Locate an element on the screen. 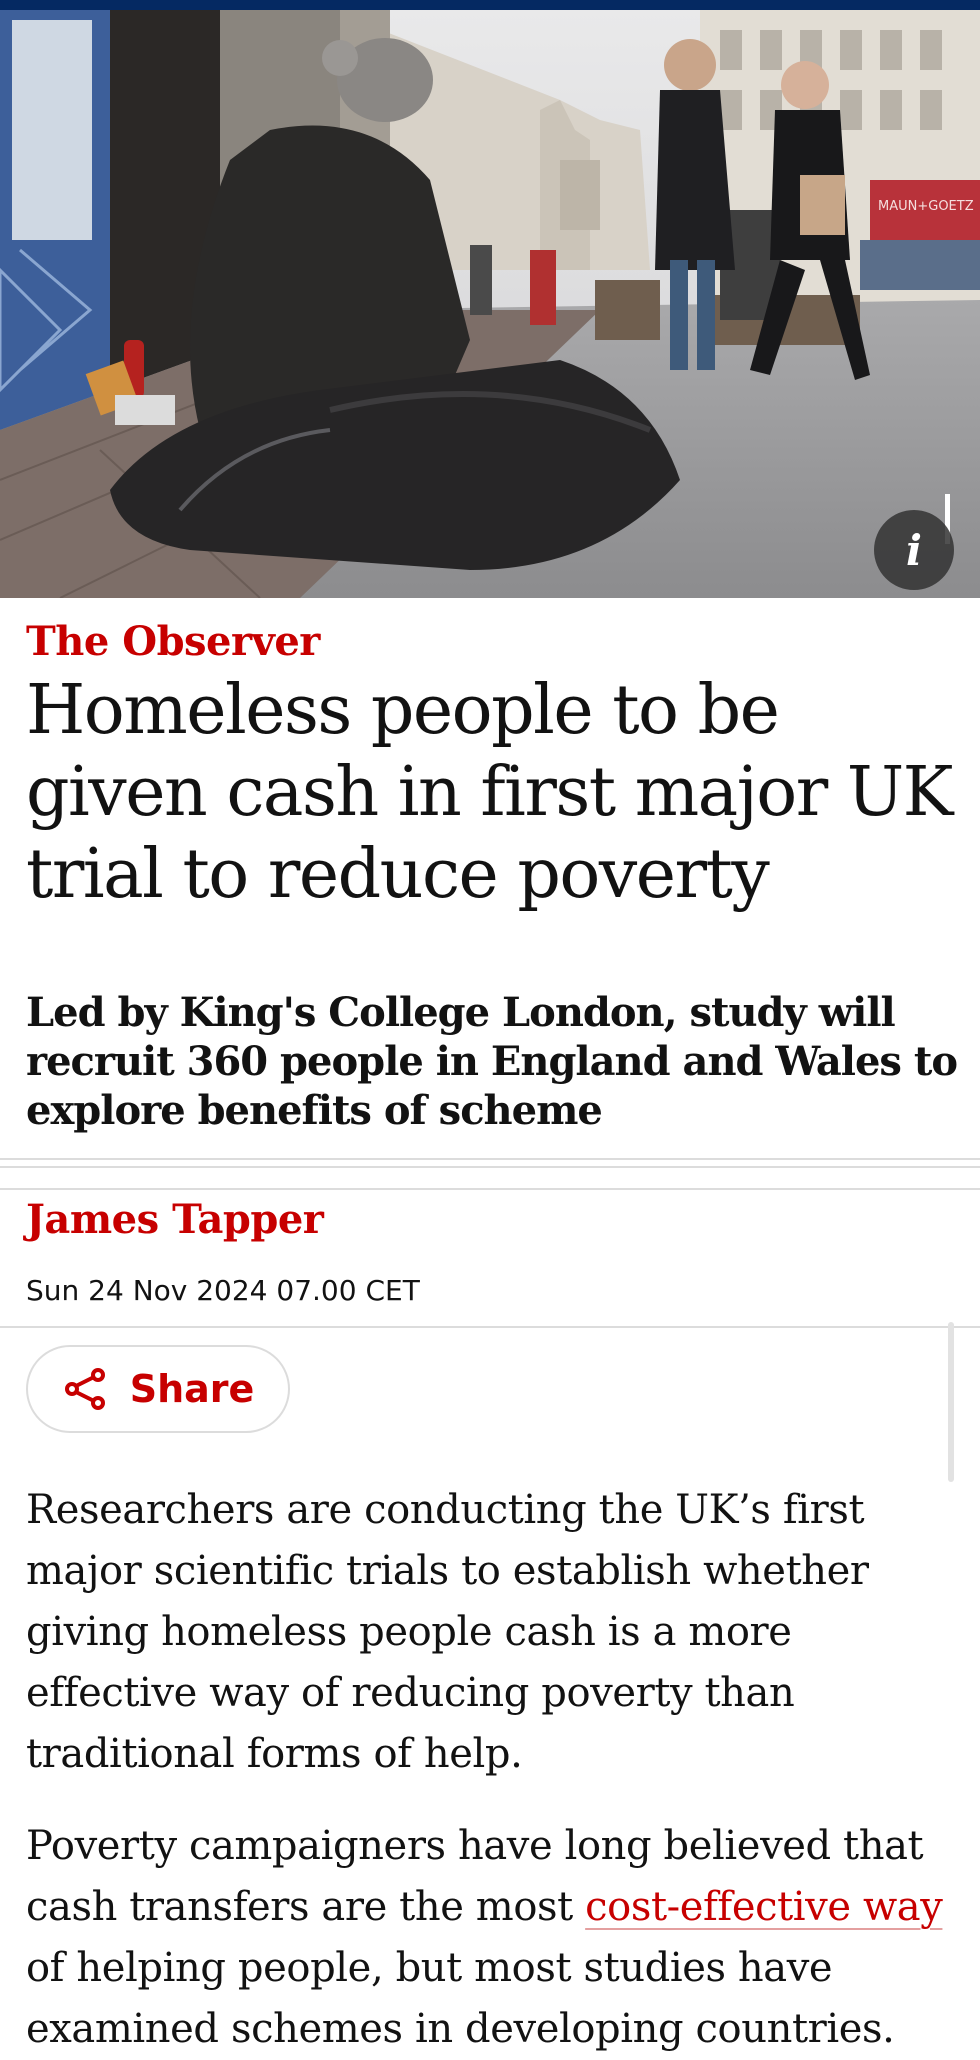  publish-date: Sun 24 Nov 2024 07.00 CET is located at coordinates (223, 1290).